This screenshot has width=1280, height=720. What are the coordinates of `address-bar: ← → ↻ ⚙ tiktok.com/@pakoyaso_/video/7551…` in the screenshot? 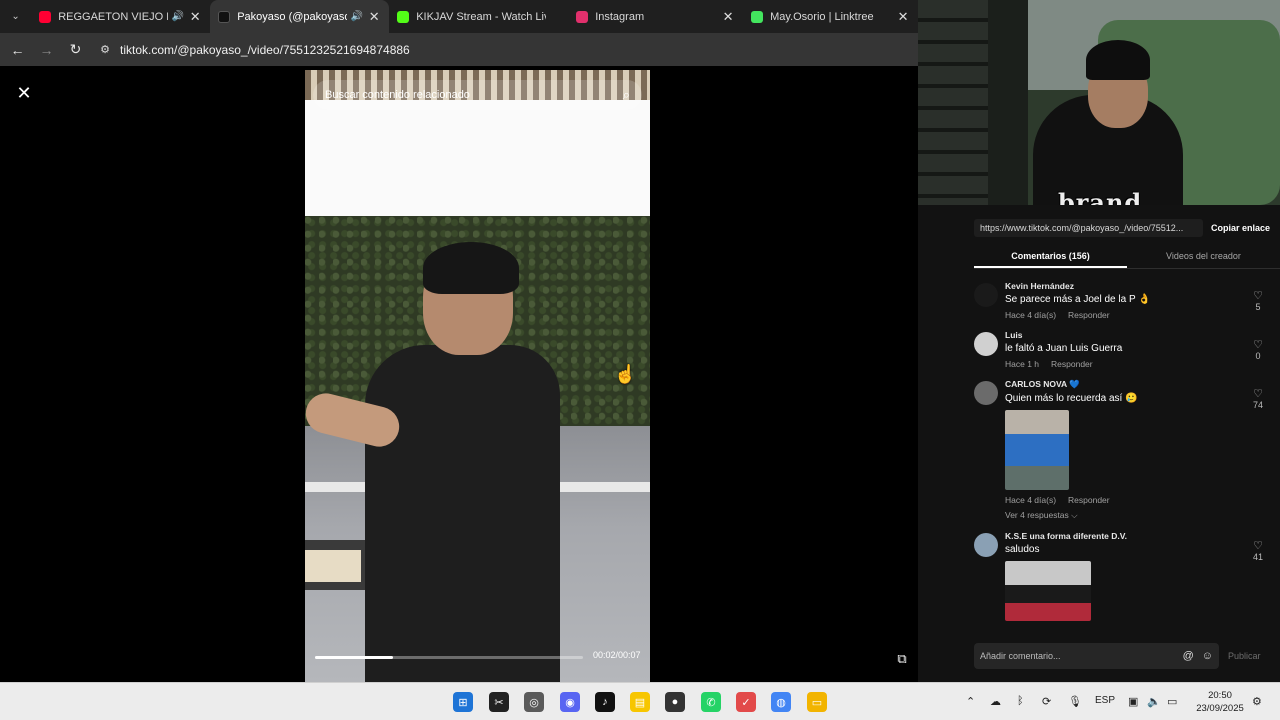 It's located at (459, 49).